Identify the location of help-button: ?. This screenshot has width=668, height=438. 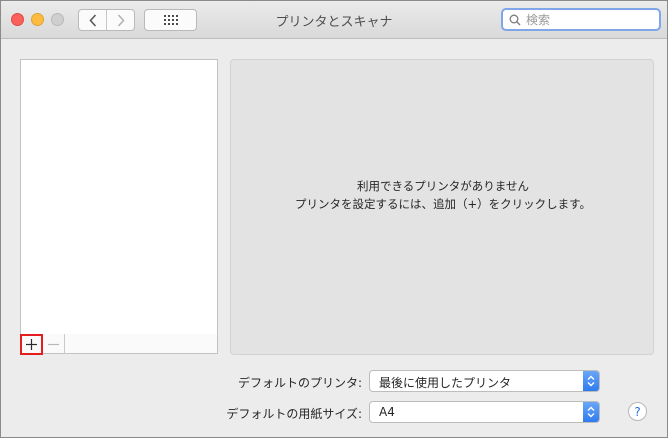
(637, 411).